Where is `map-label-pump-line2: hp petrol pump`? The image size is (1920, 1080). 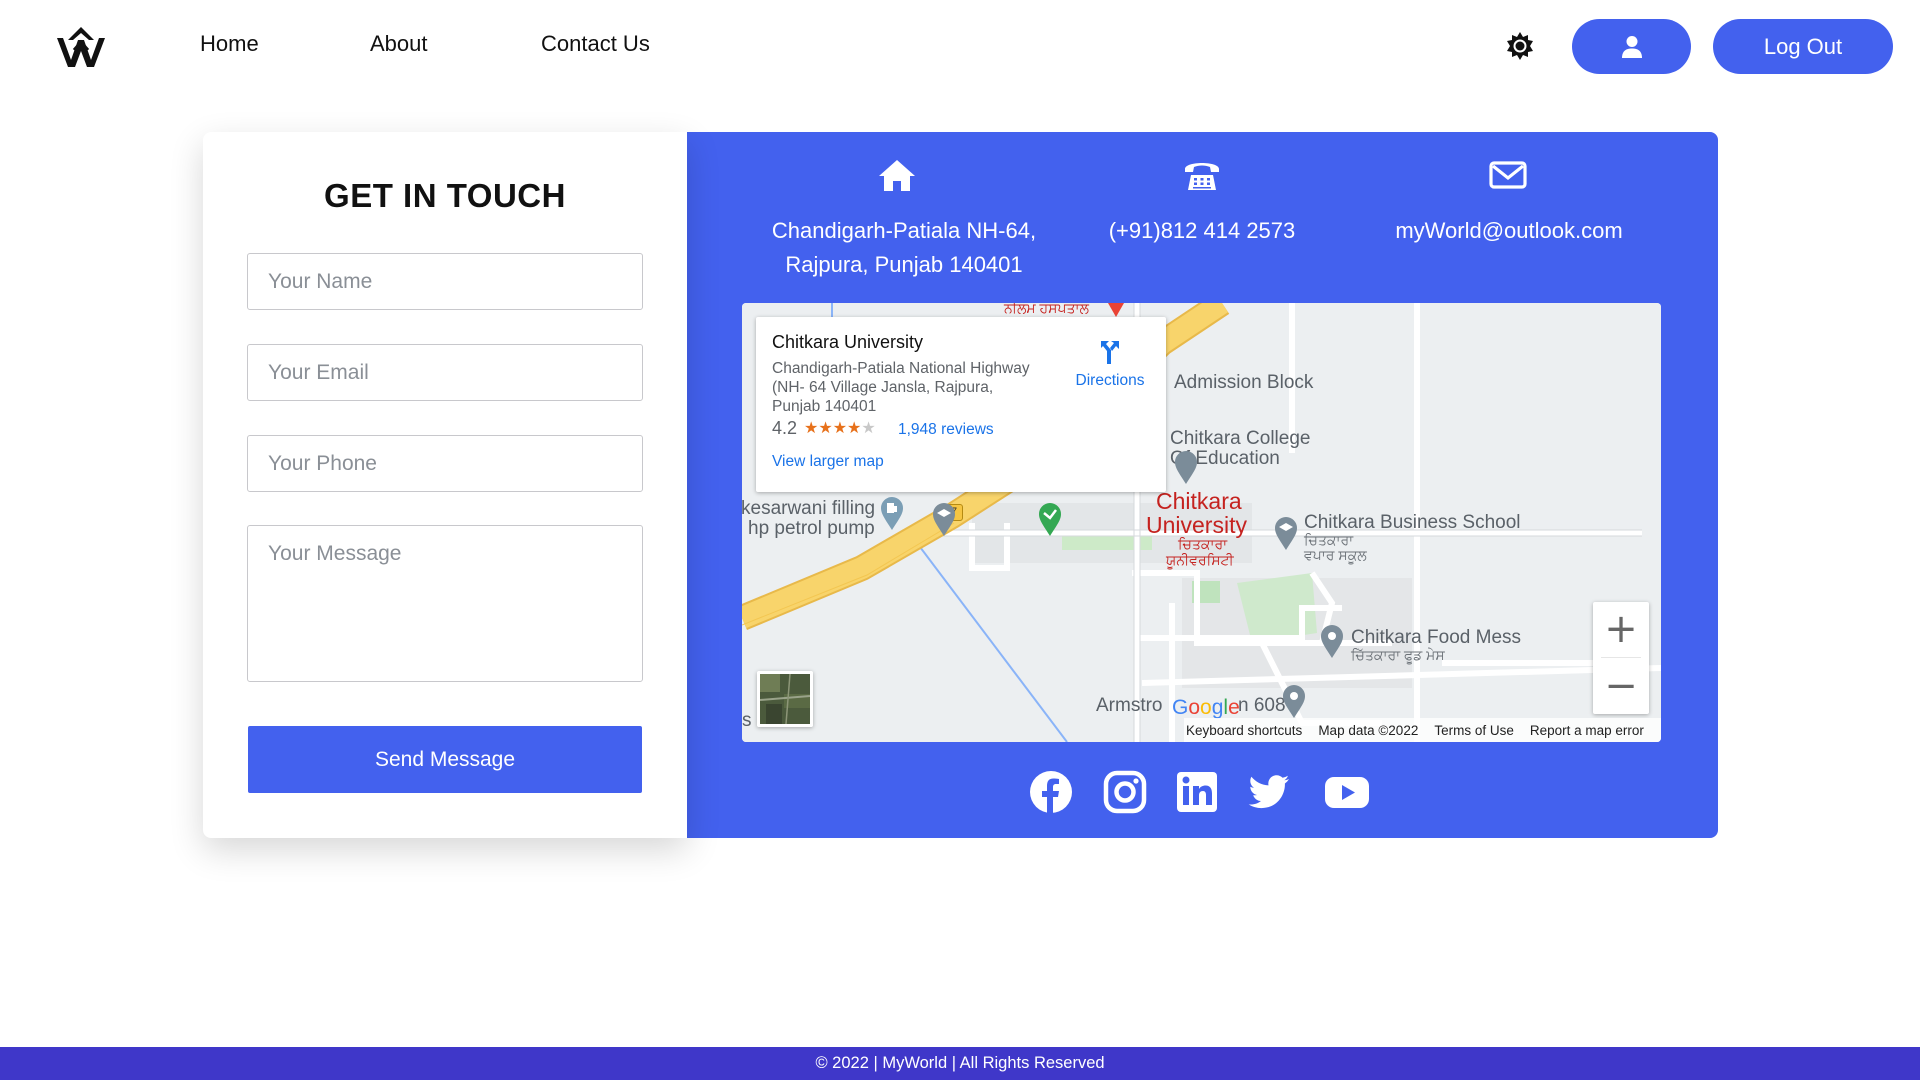
map-label-pump-line2: hp petrol pump is located at coordinates (811, 528).